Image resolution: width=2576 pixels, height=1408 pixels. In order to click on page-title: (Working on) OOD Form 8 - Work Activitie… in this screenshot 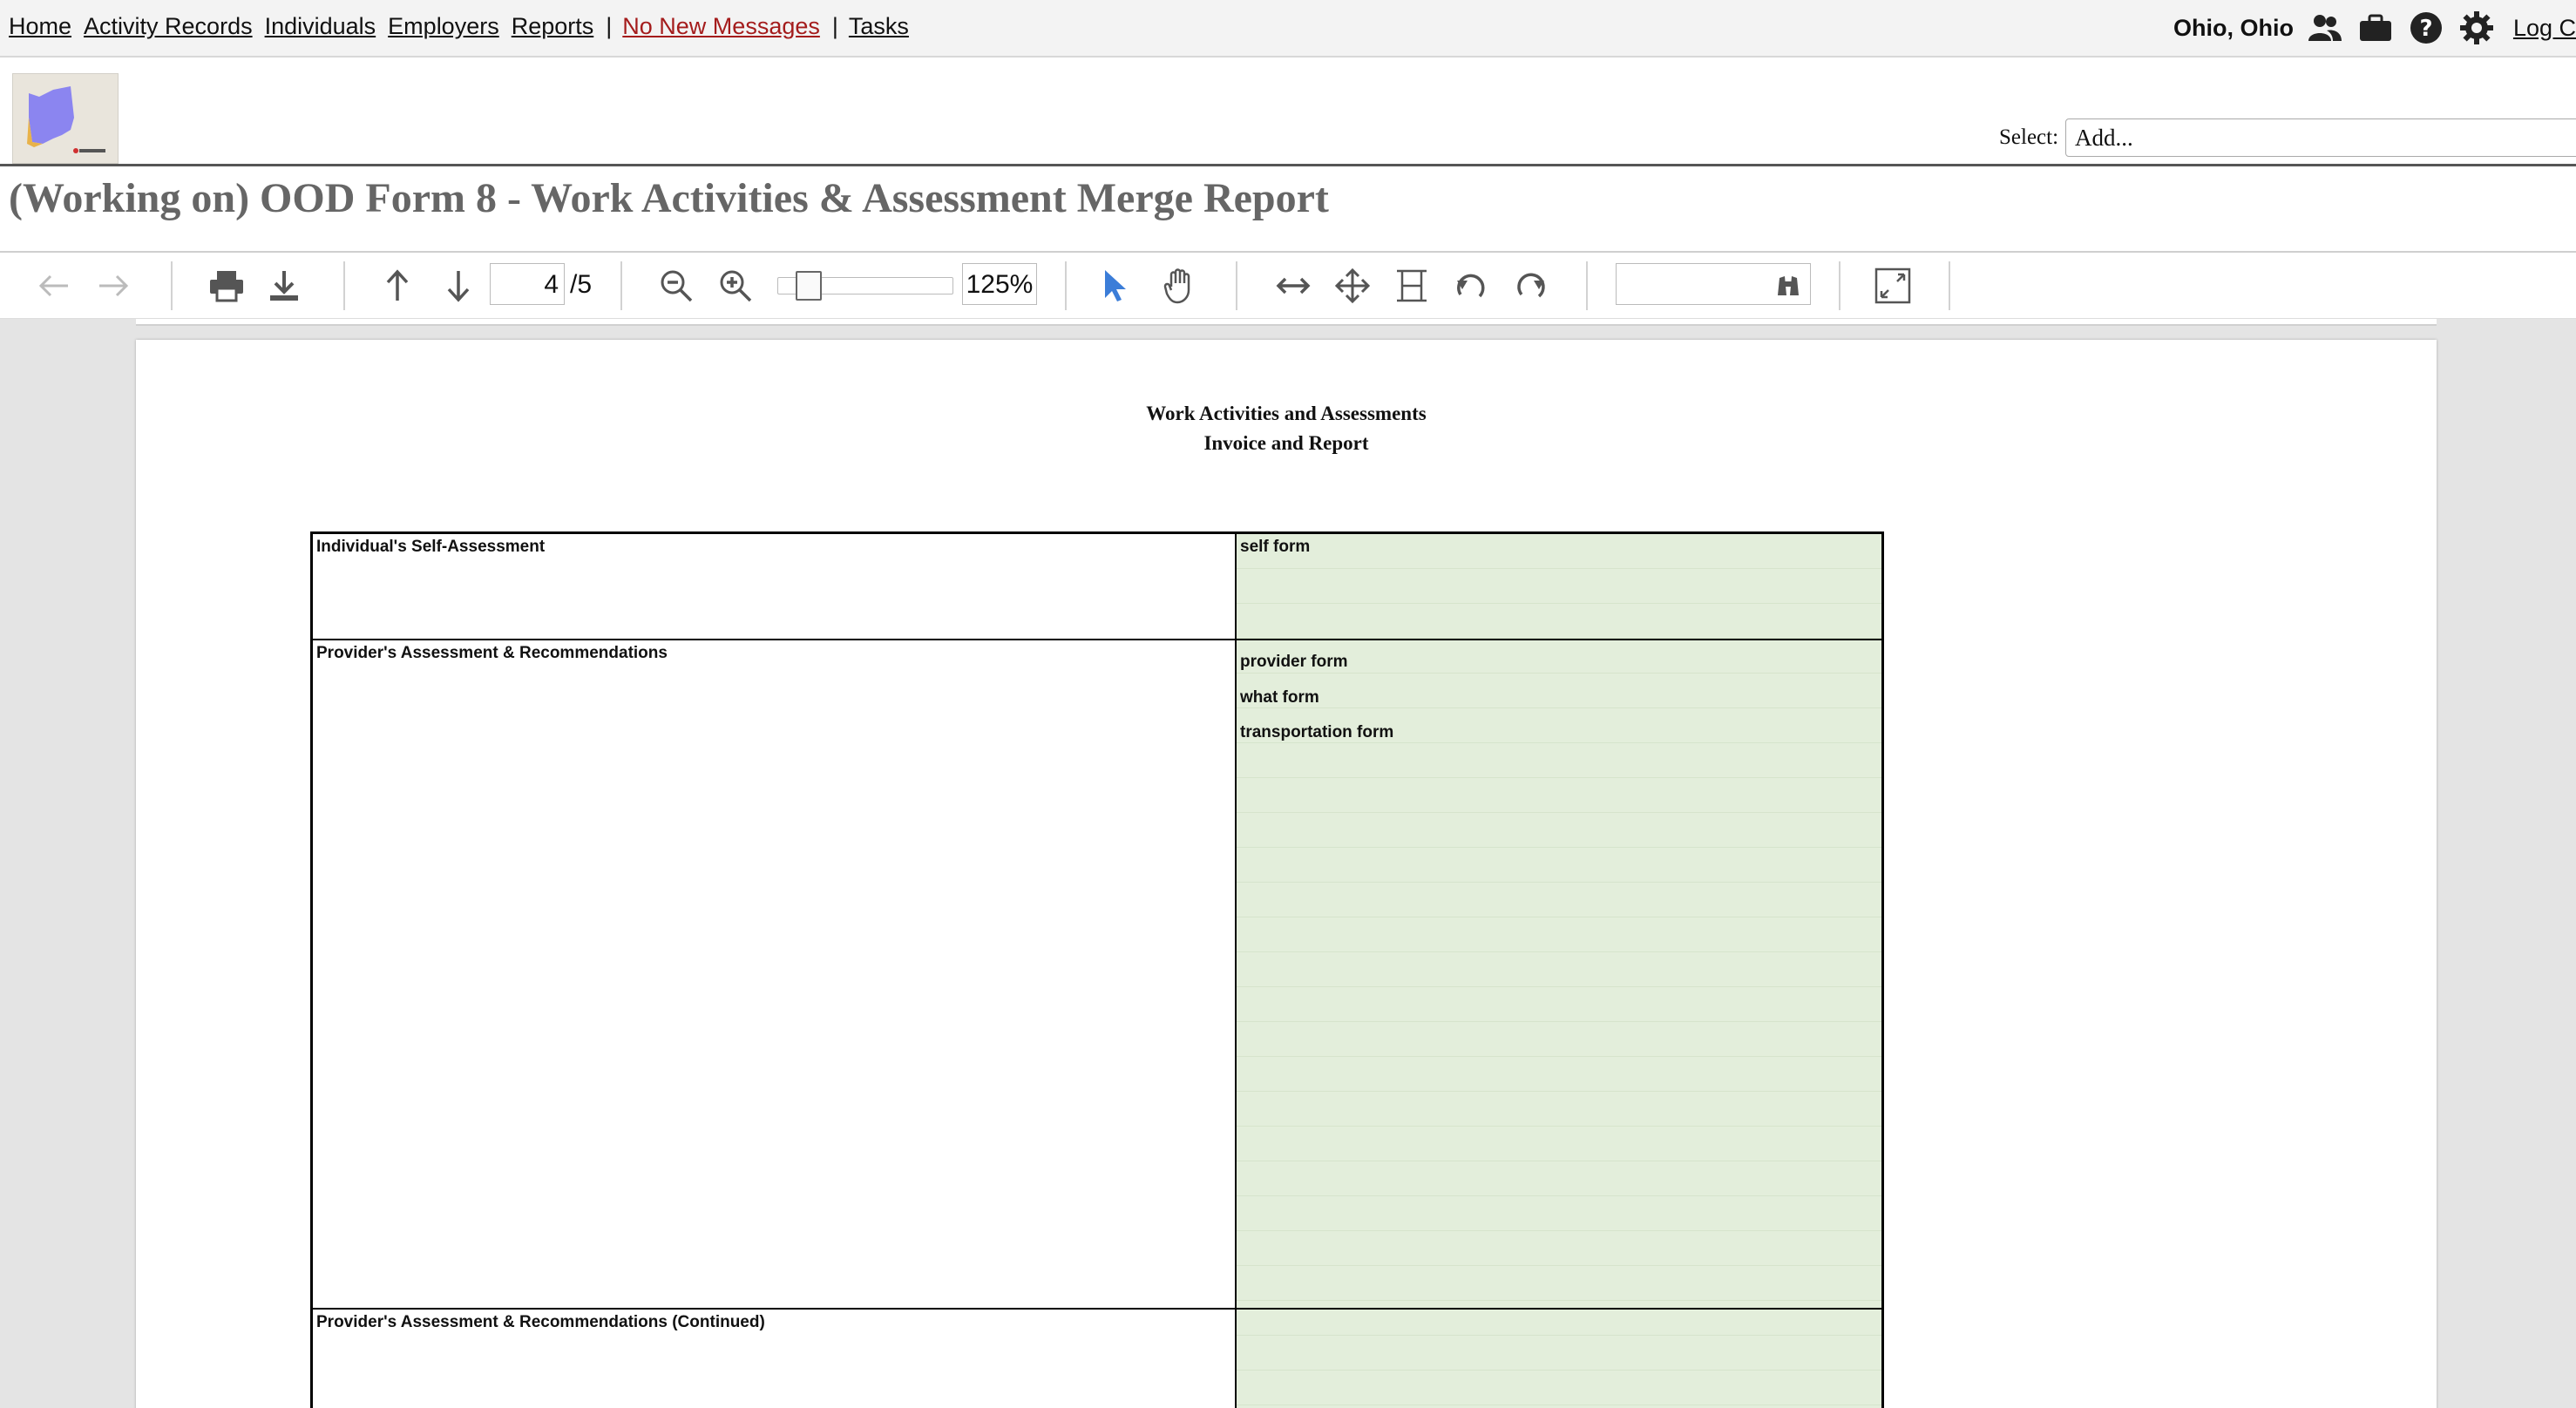, I will do `click(669, 198)`.